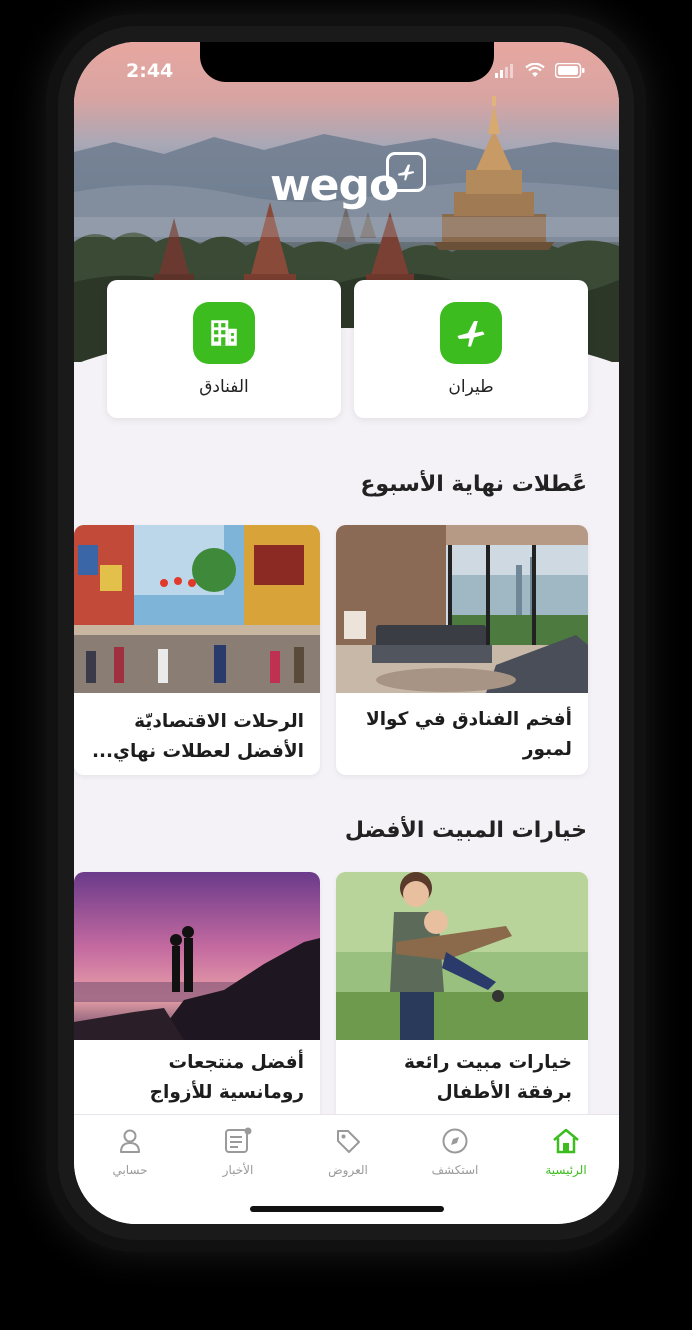  I want to click on article-card-title: خيارات مبيت رائعة برفقة الأطفال, so click(487, 1077).